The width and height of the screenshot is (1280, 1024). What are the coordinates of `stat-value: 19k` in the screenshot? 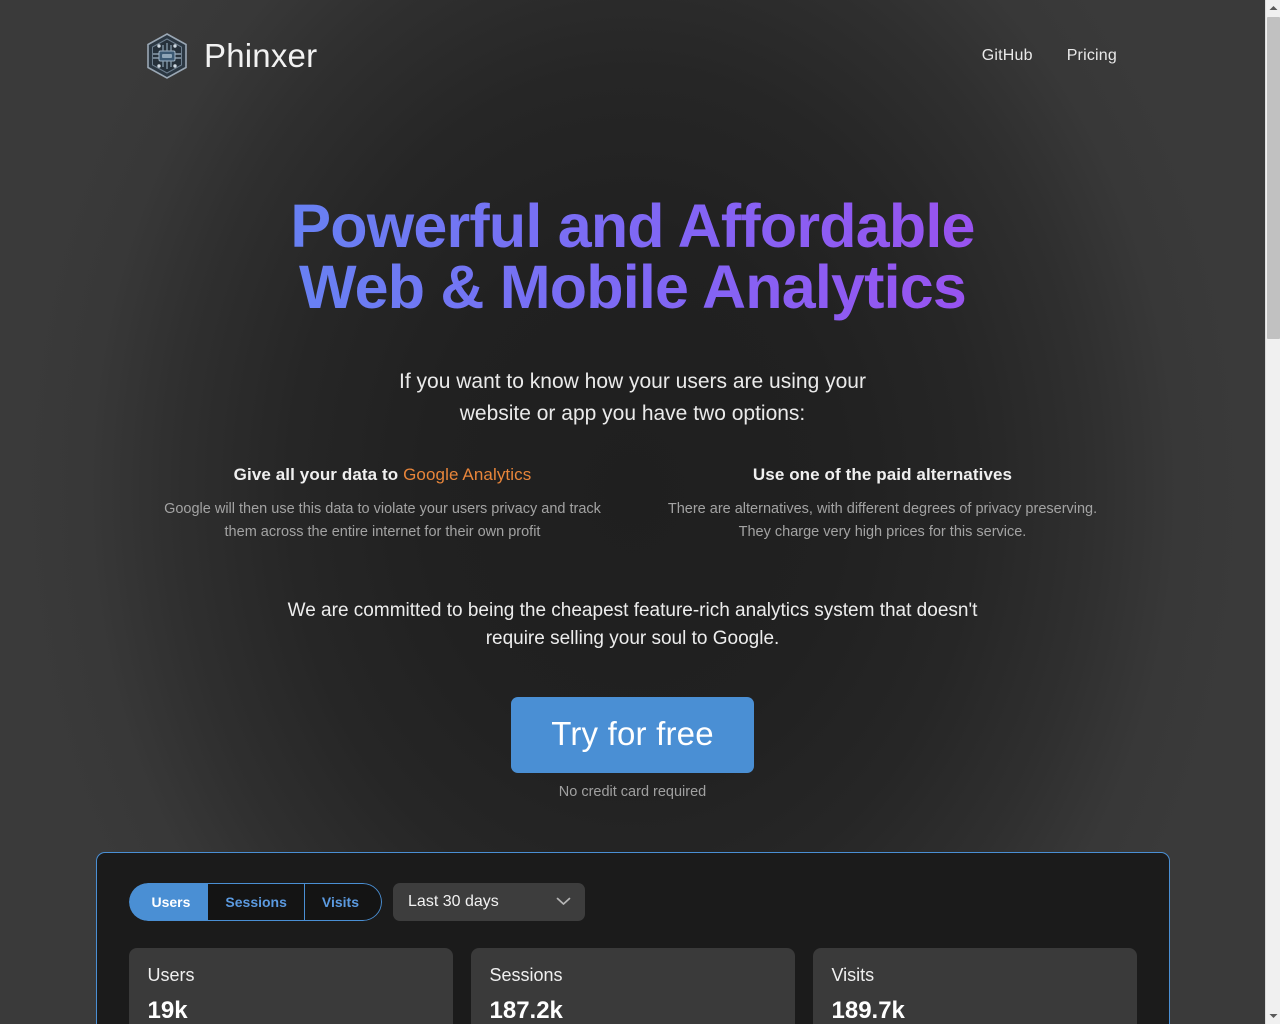 It's located at (167, 1010).